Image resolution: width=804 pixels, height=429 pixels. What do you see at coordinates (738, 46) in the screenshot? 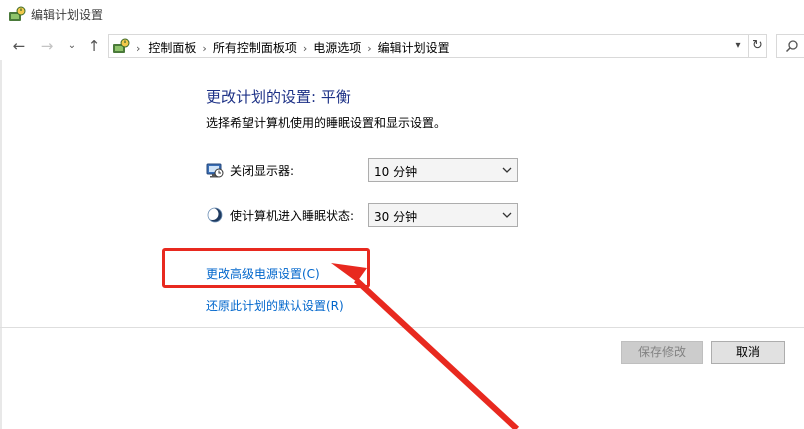
I see `address-dropdown-chevron-icon: ▾` at bounding box center [738, 46].